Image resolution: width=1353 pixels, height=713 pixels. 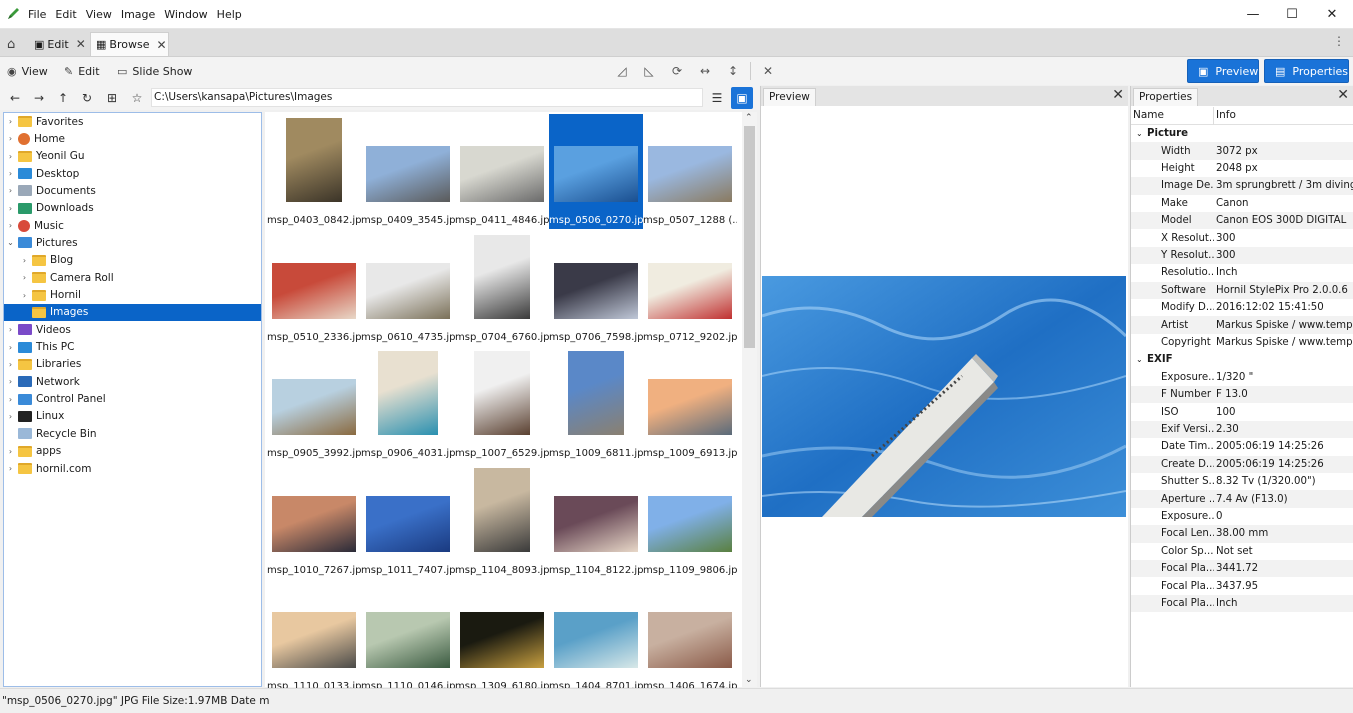 What do you see at coordinates (1242, 551) in the screenshot?
I see `property-row: Color Sp... Not set` at bounding box center [1242, 551].